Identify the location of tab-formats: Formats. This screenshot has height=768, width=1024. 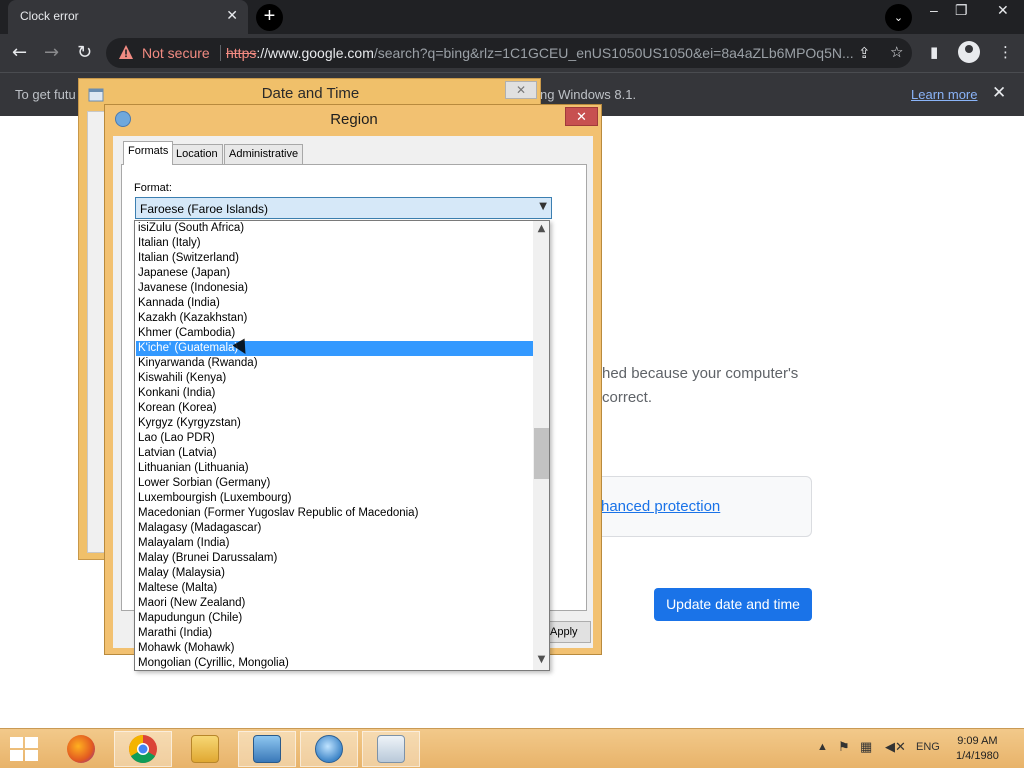
(148, 153).